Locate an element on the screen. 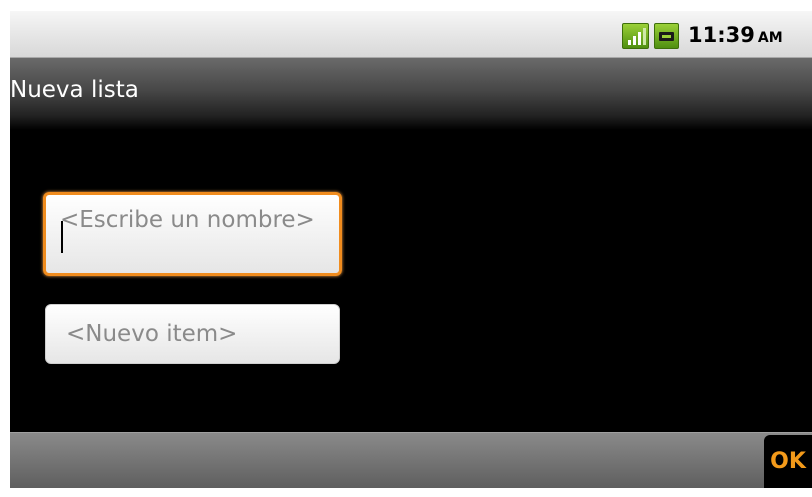 The width and height of the screenshot is (812, 497). clock-ampm: AM is located at coordinates (770, 38).